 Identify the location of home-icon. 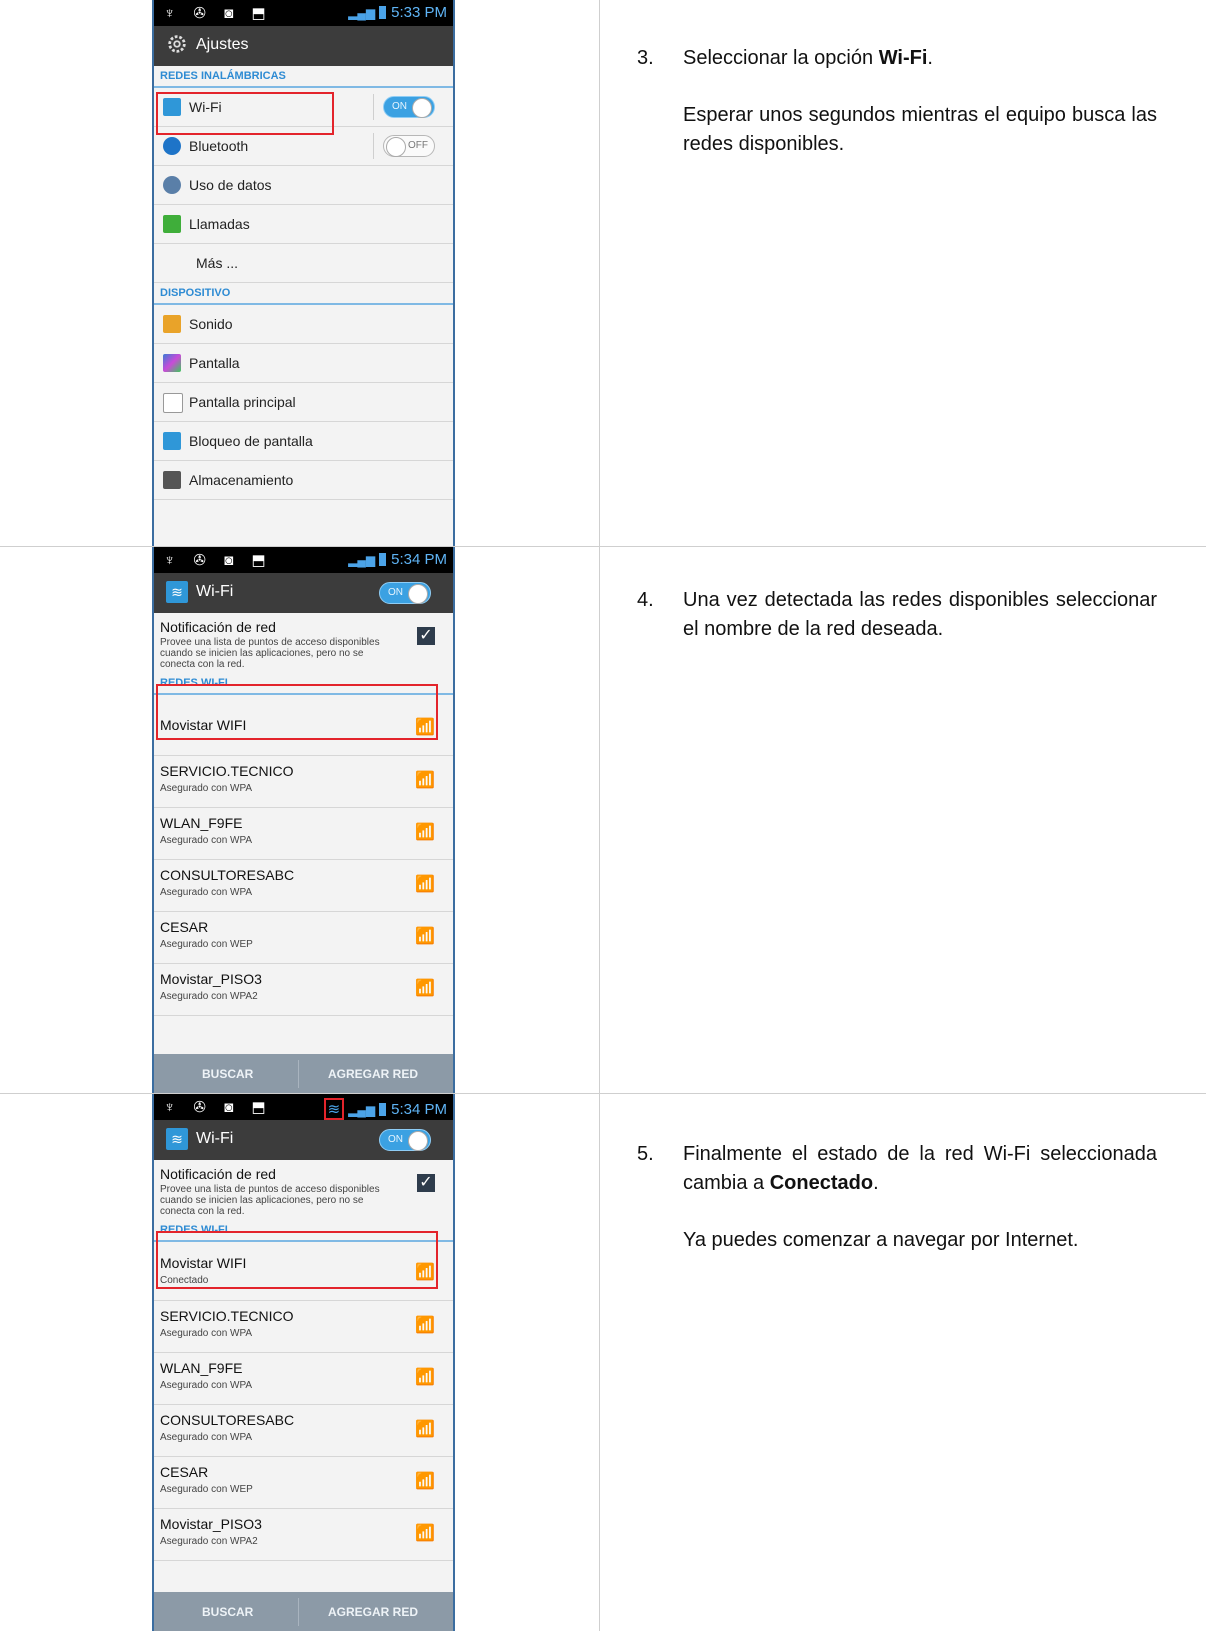
(173, 403).